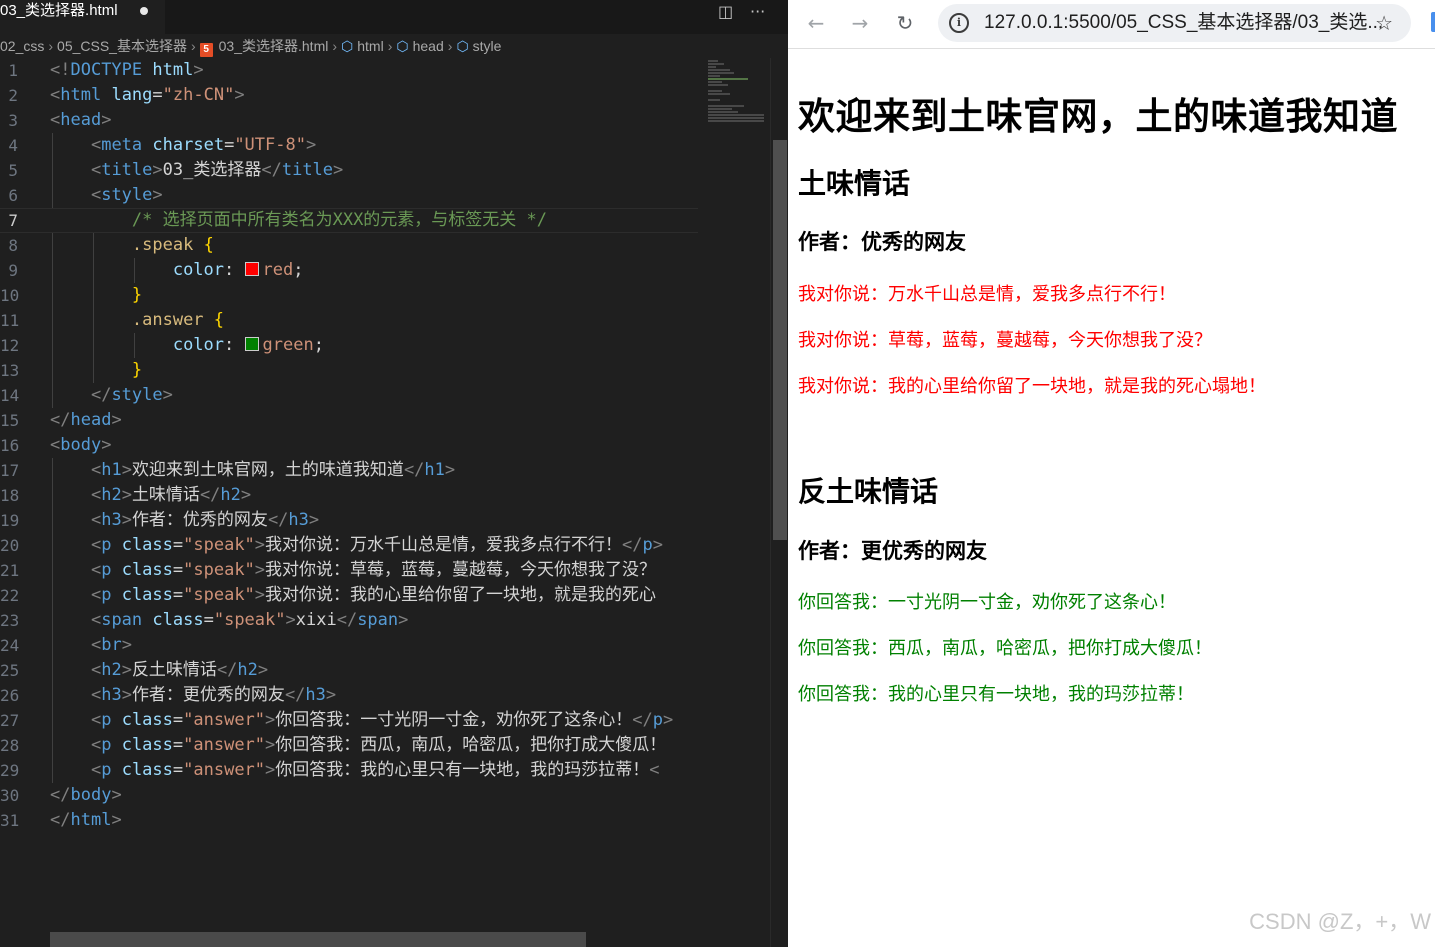 This screenshot has height=947, width=1435. Describe the element at coordinates (10, 620) in the screenshot. I see `line-number: 23` at that location.